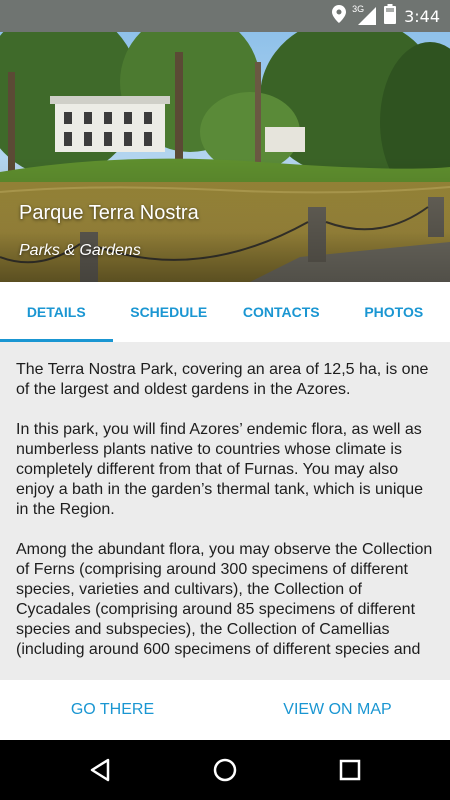 This screenshot has width=450, height=800. What do you see at coordinates (337, 710) in the screenshot?
I see `view-on-map-button: VIEW ON MAP` at bounding box center [337, 710].